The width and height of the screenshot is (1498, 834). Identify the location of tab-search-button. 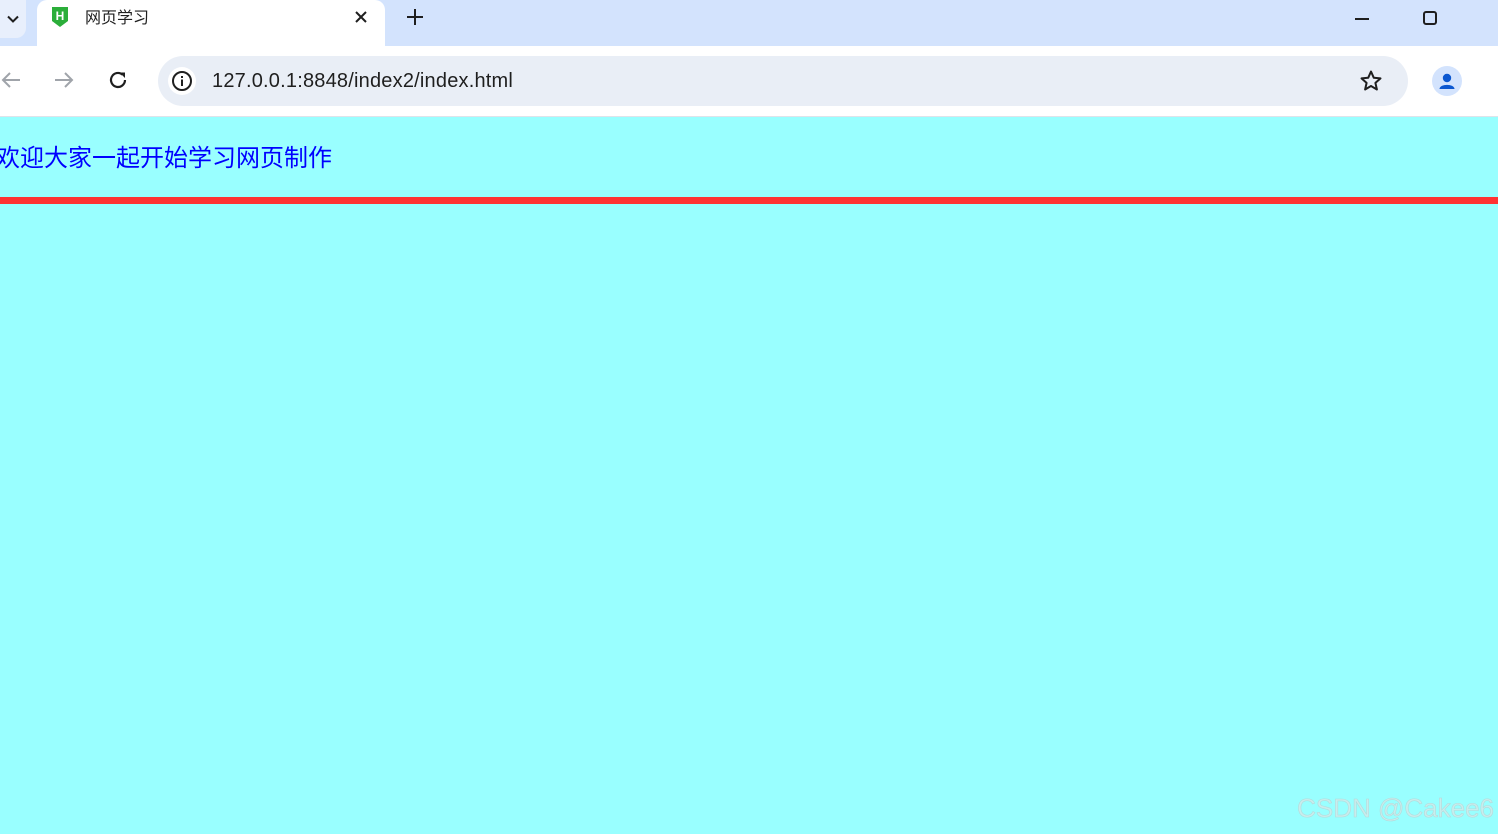
(13, 19).